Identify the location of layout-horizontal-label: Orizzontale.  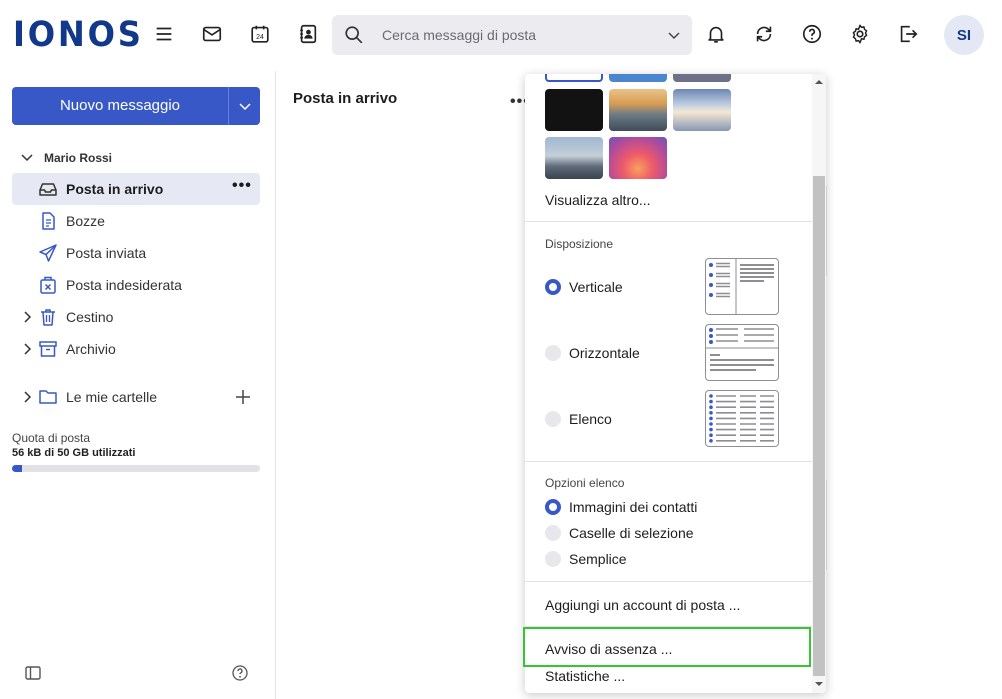
(604, 353).